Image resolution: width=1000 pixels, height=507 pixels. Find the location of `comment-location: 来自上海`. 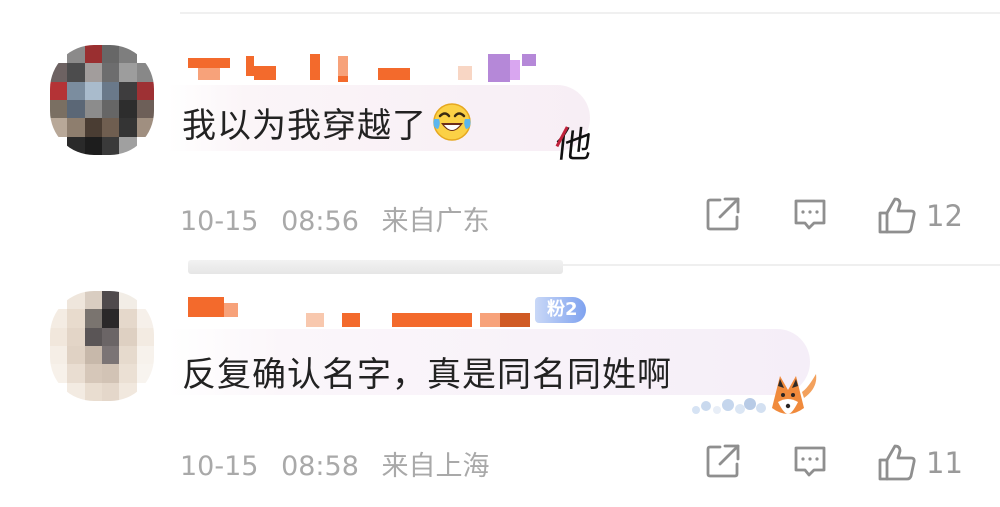

comment-location: 来自上海 is located at coordinates (435, 466).